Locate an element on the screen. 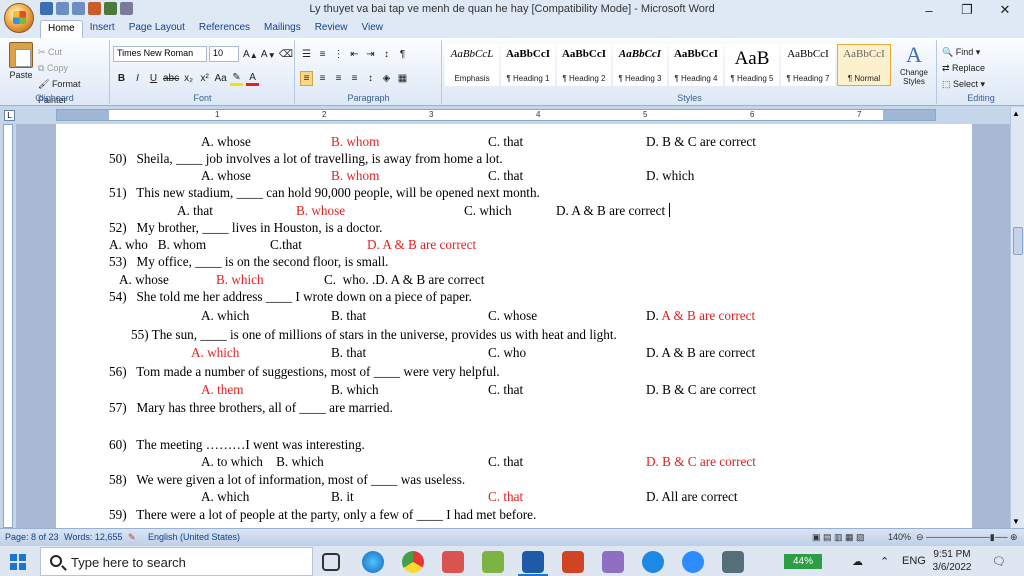  font-name-select: Times New Roman is located at coordinates (160, 54).